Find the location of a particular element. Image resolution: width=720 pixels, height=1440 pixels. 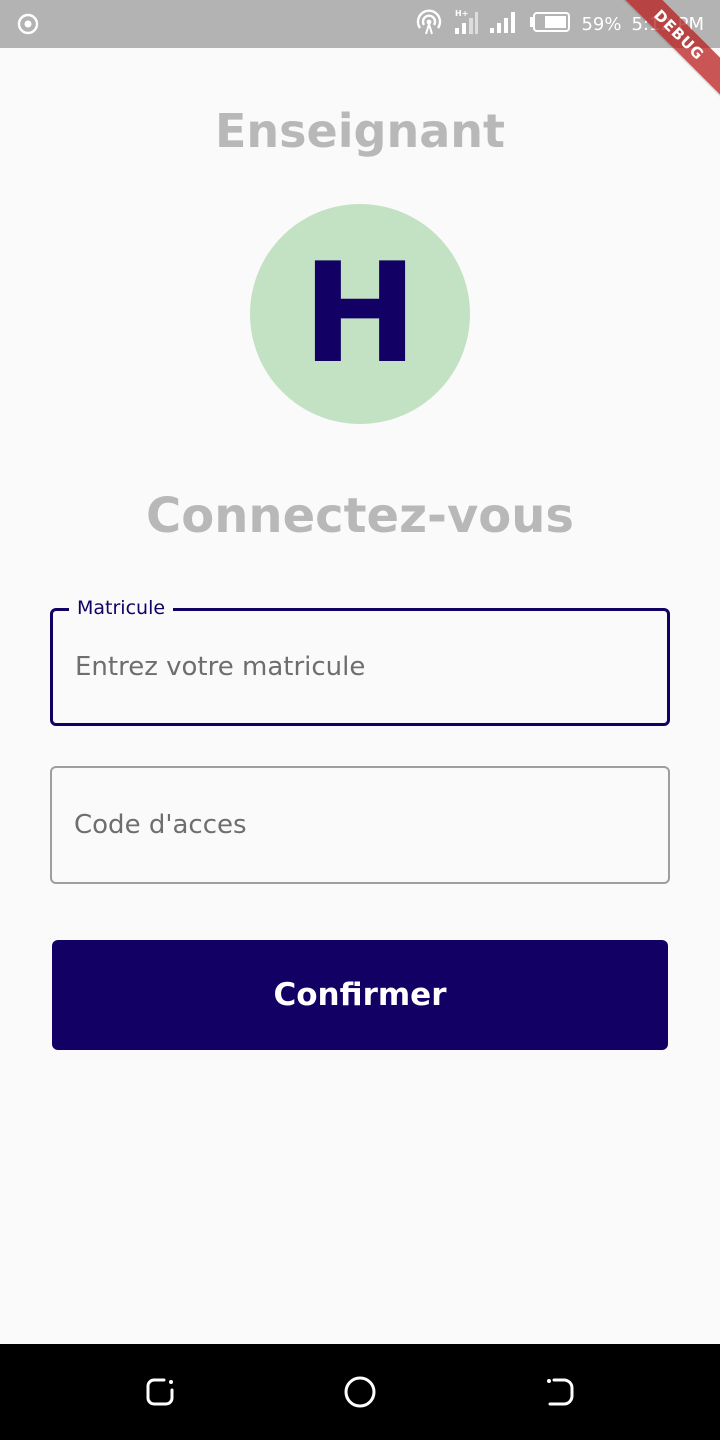

home-icon is located at coordinates (360, 1392).